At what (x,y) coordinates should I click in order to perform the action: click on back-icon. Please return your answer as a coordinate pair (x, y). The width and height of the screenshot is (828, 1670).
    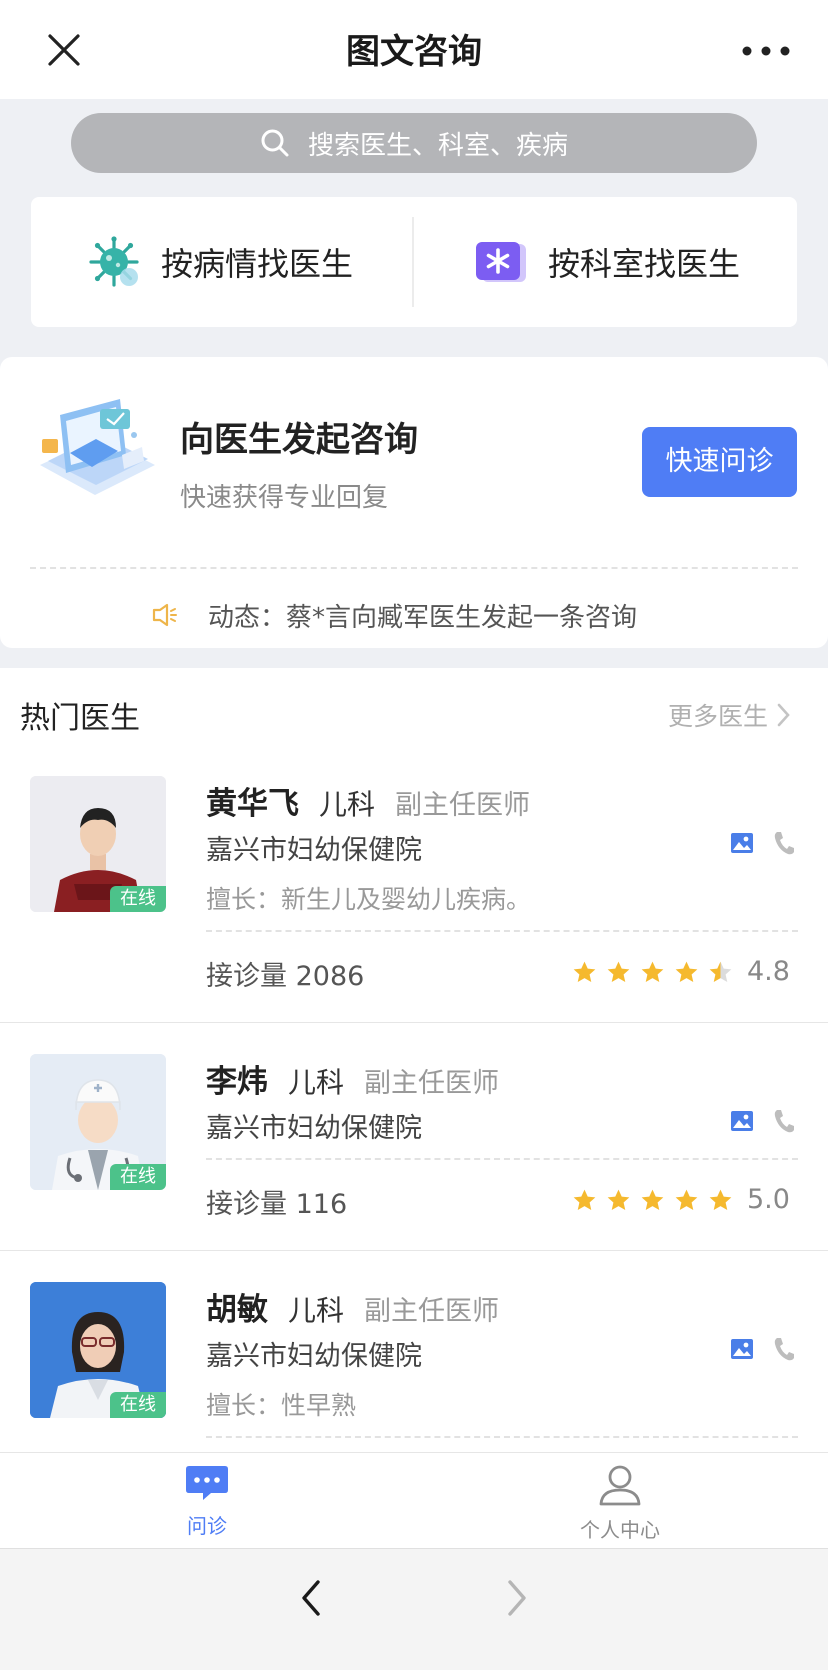
    Looking at the image, I should click on (312, 1598).